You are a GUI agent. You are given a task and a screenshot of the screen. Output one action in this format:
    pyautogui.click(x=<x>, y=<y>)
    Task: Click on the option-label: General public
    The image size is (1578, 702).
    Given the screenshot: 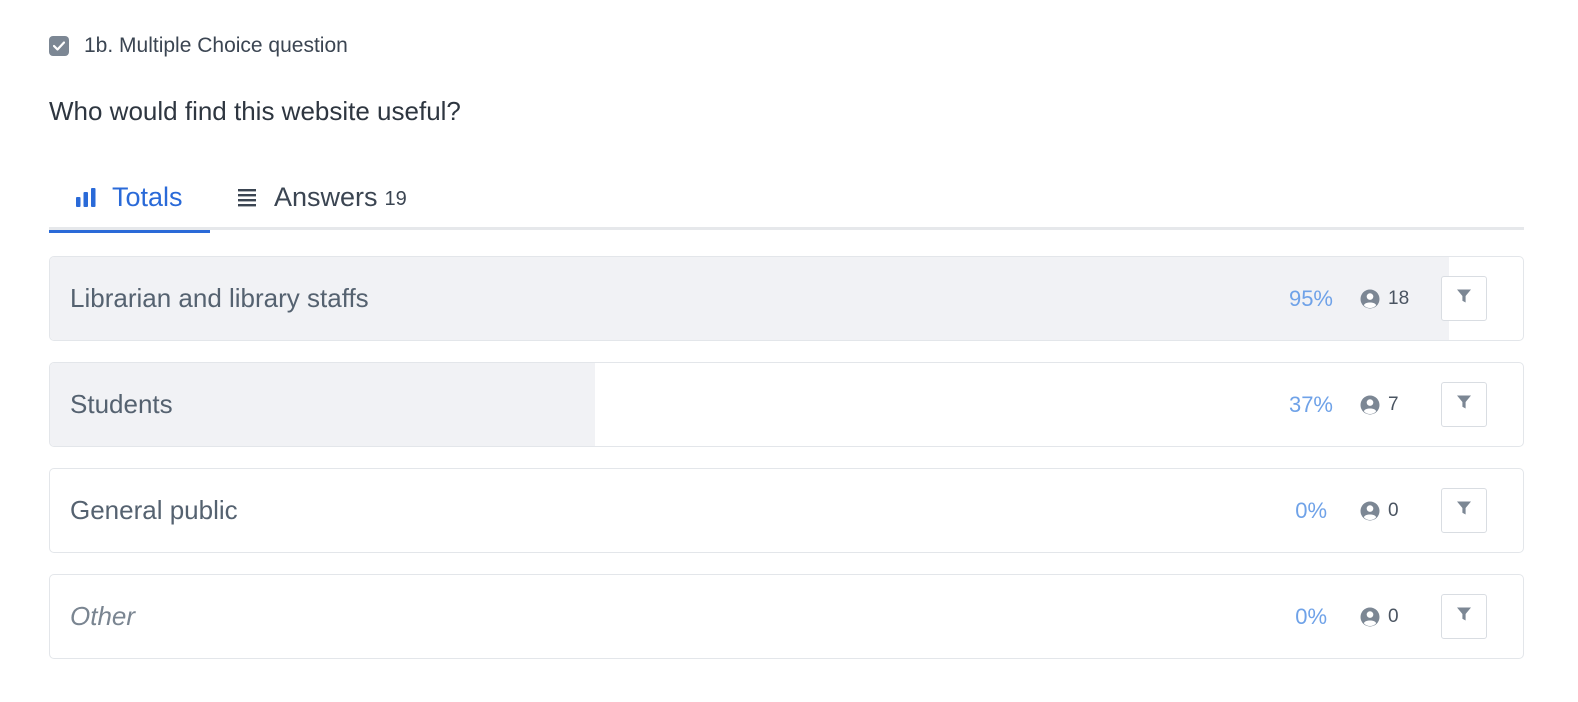 What is the action you would take?
    pyautogui.click(x=154, y=510)
    